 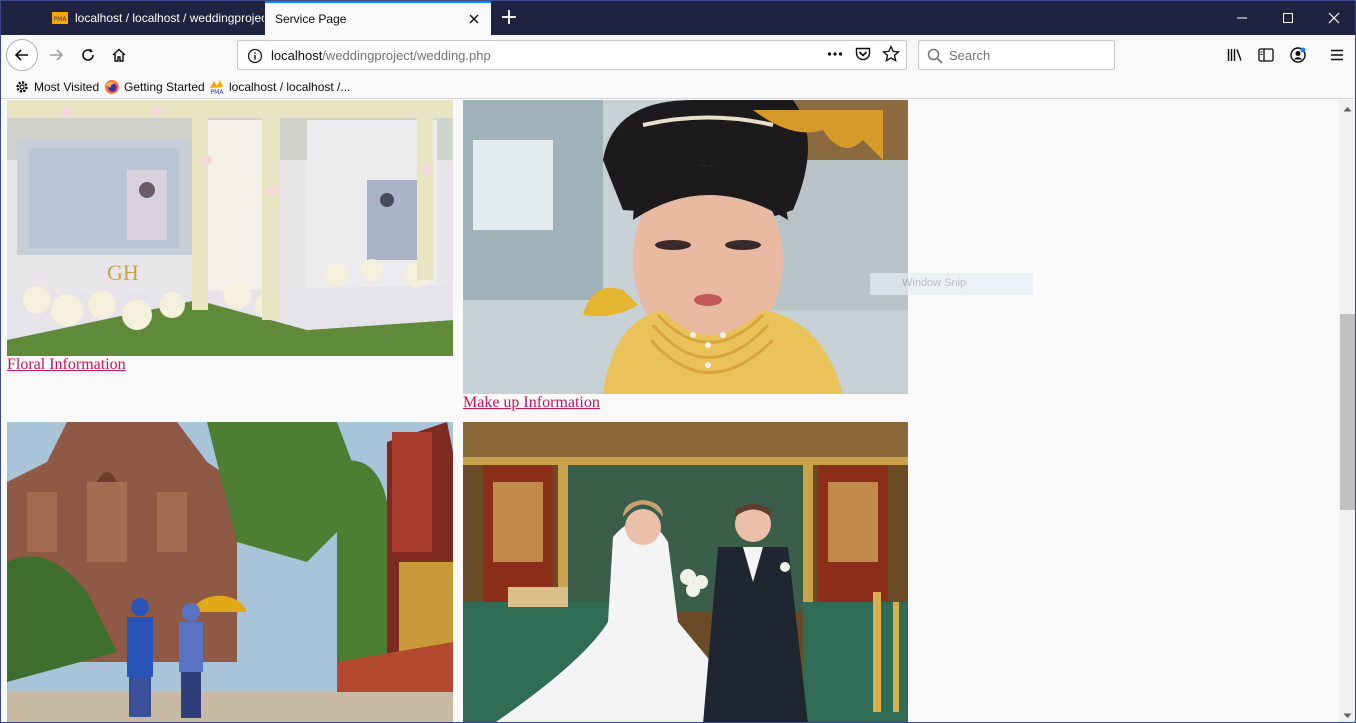 What do you see at coordinates (1016, 55) in the screenshot?
I see `search-bar: Search` at bounding box center [1016, 55].